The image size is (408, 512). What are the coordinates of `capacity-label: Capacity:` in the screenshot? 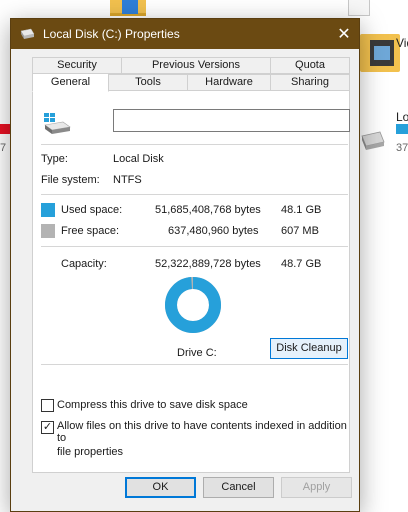 It's located at (84, 264).